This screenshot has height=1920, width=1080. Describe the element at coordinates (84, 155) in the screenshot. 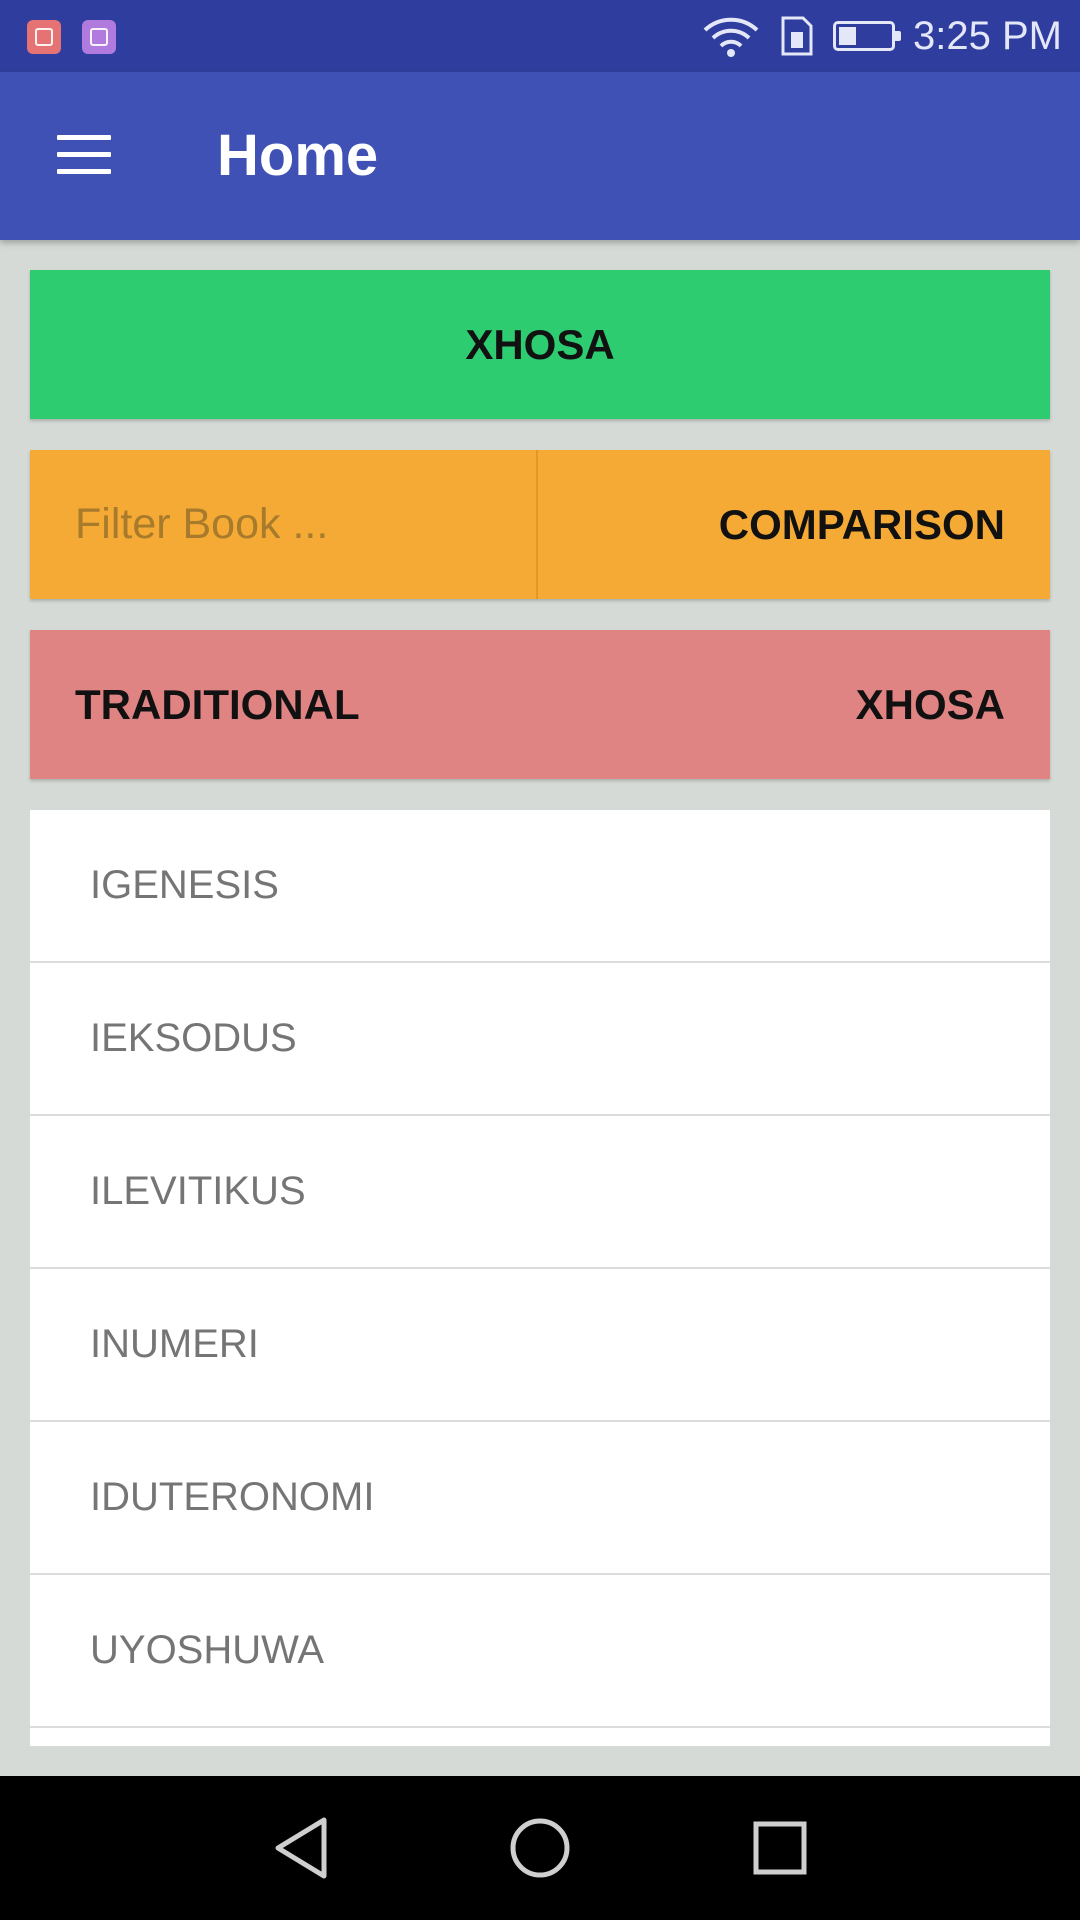

I see `hamburger-menu-icon` at that location.